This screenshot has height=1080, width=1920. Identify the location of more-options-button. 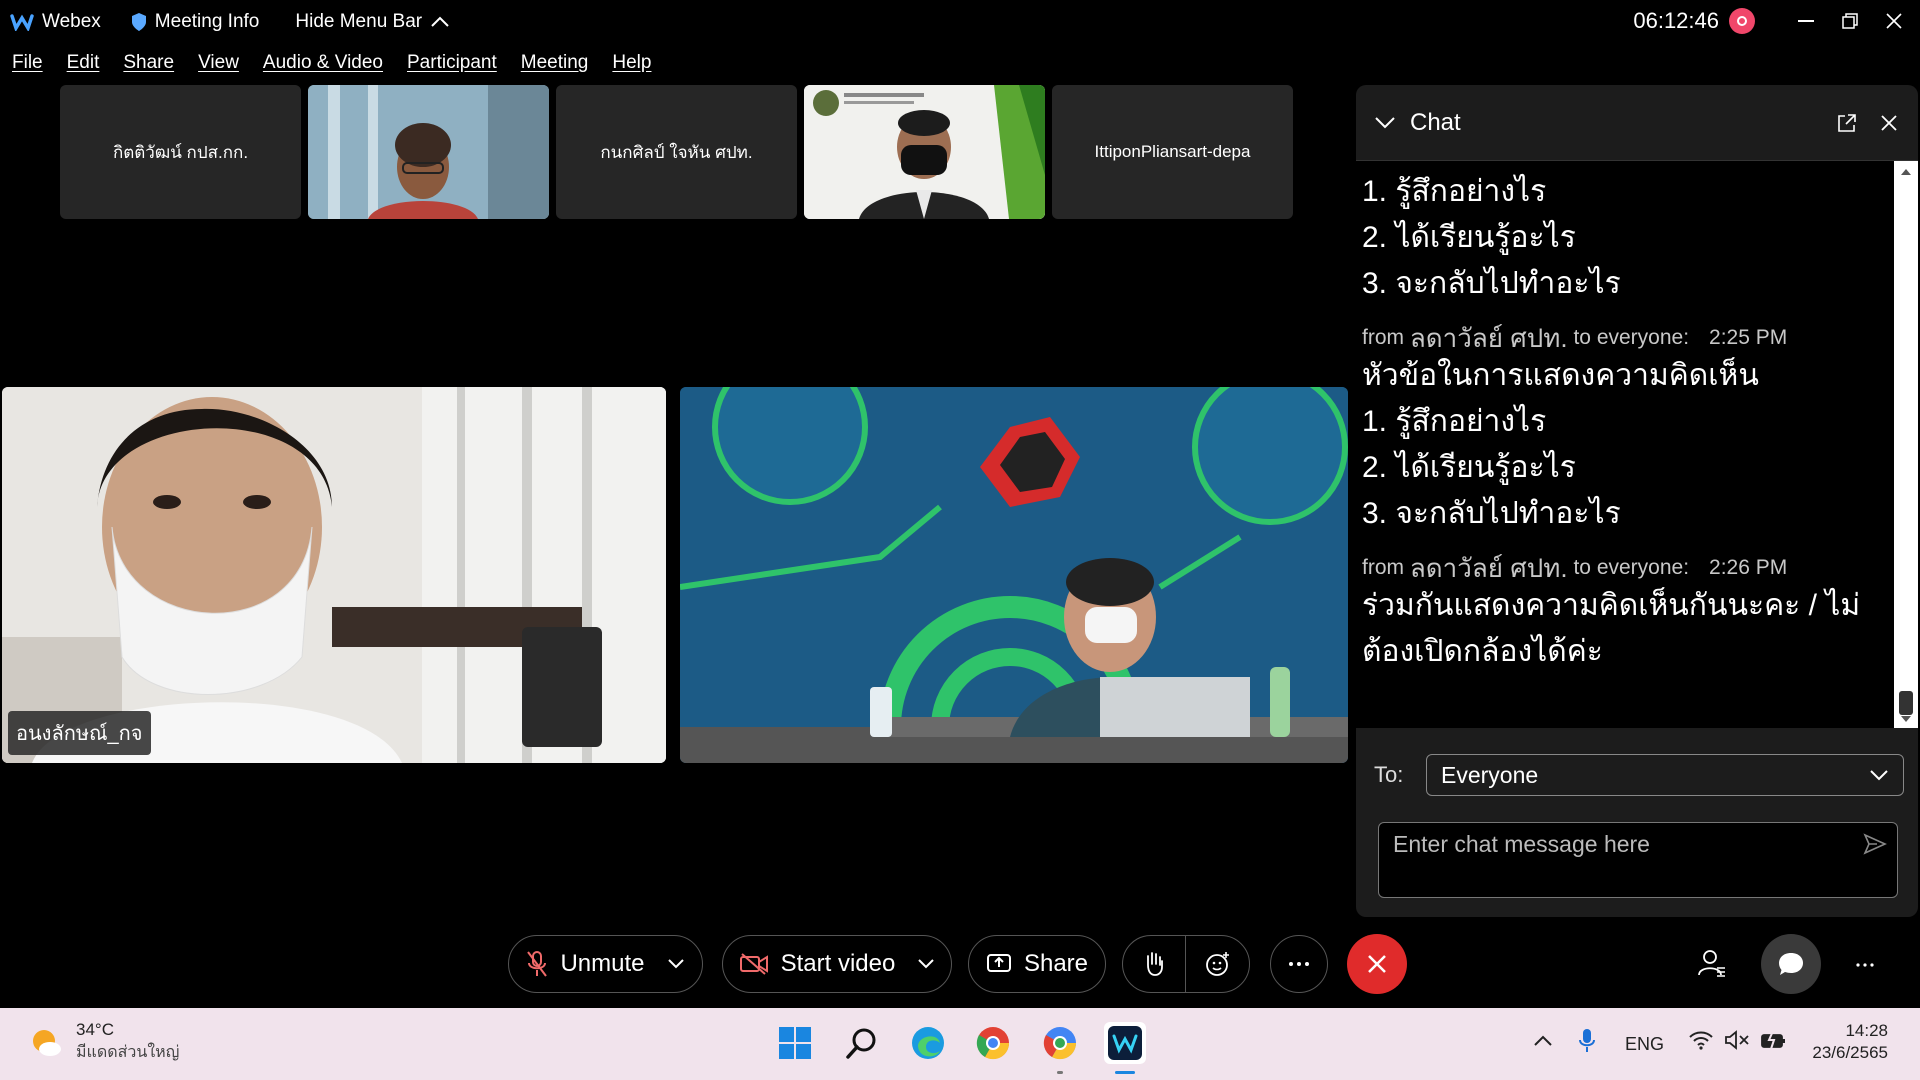
(1299, 964).